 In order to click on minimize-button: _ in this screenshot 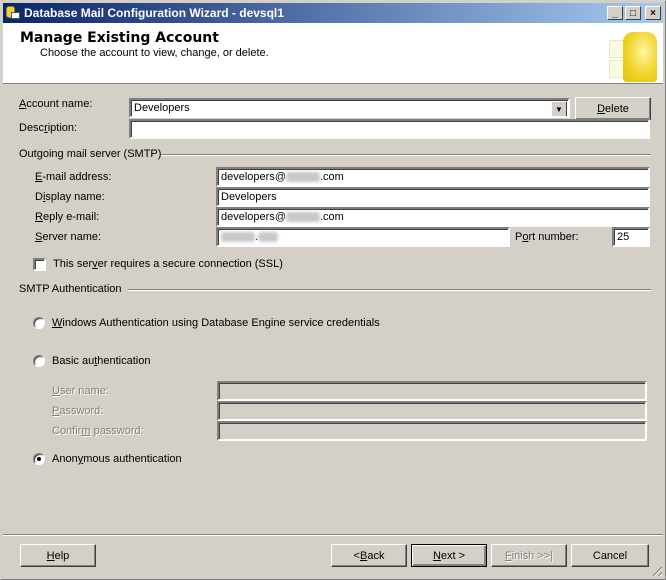, I will do `click(615, 13)`.